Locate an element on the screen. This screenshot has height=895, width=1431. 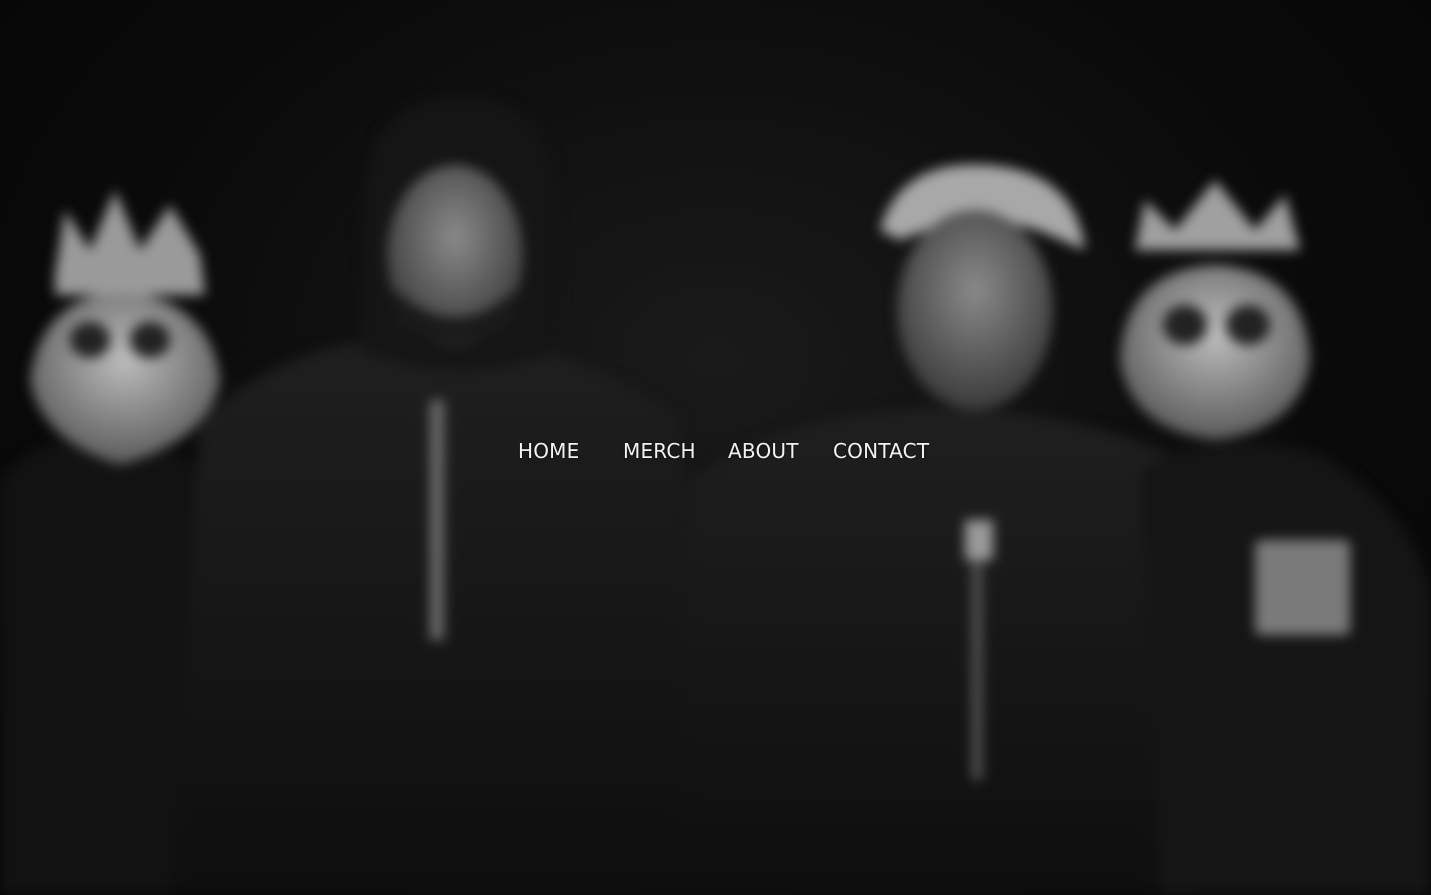
nav-merch-link: MERCH is located at coordinates (659, 451).